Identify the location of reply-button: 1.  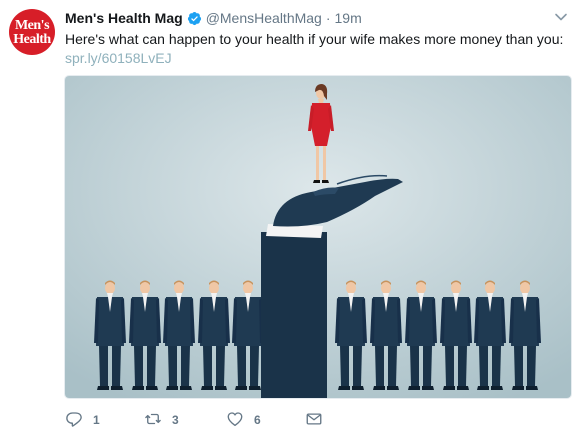
(82, 420).